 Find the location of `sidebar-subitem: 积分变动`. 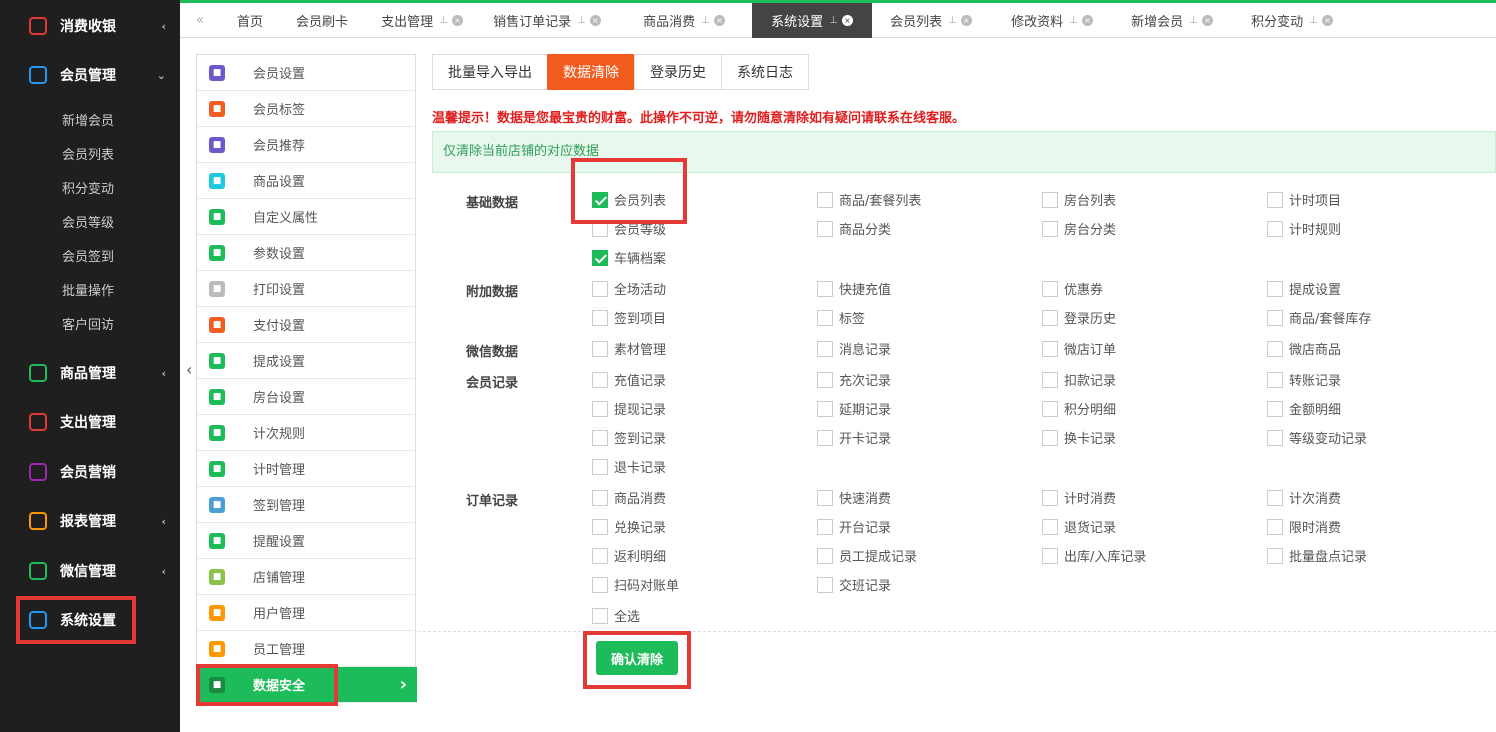

sidebar-subitem: 积分变动 is located at coordinates (88, 187).